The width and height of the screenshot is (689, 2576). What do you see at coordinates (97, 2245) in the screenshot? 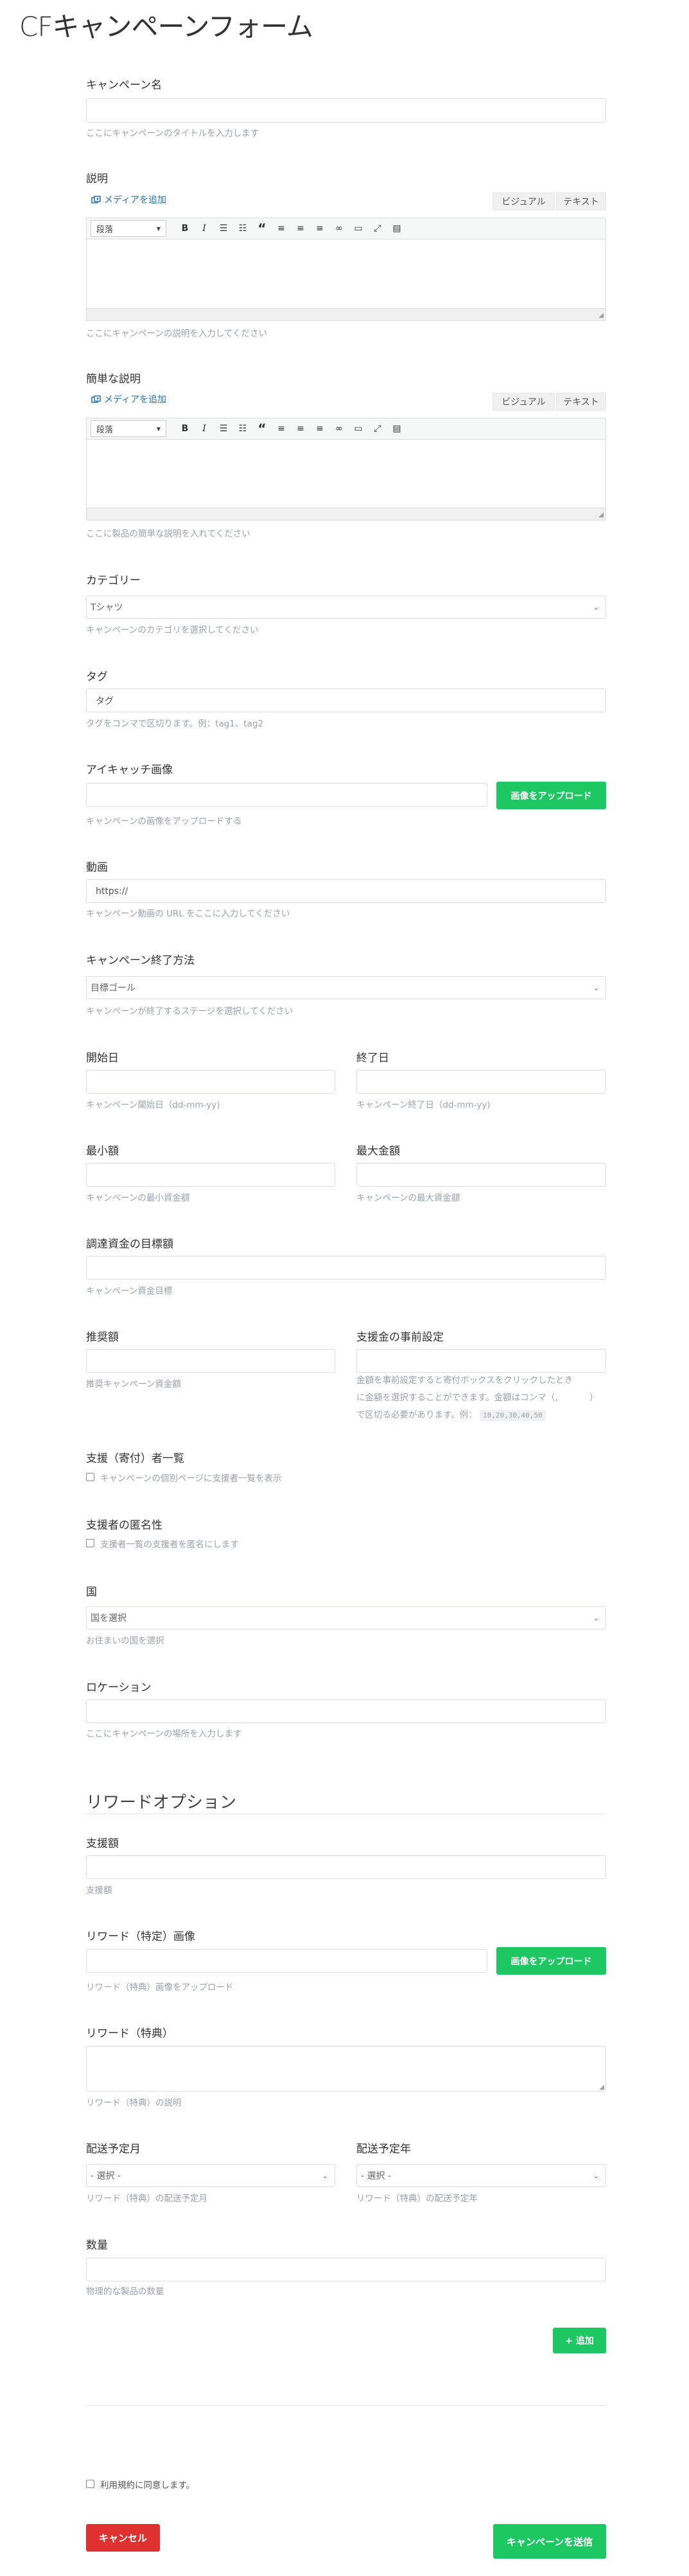
I see `quantity-label: 数量` at bounding box center [97, 2245].